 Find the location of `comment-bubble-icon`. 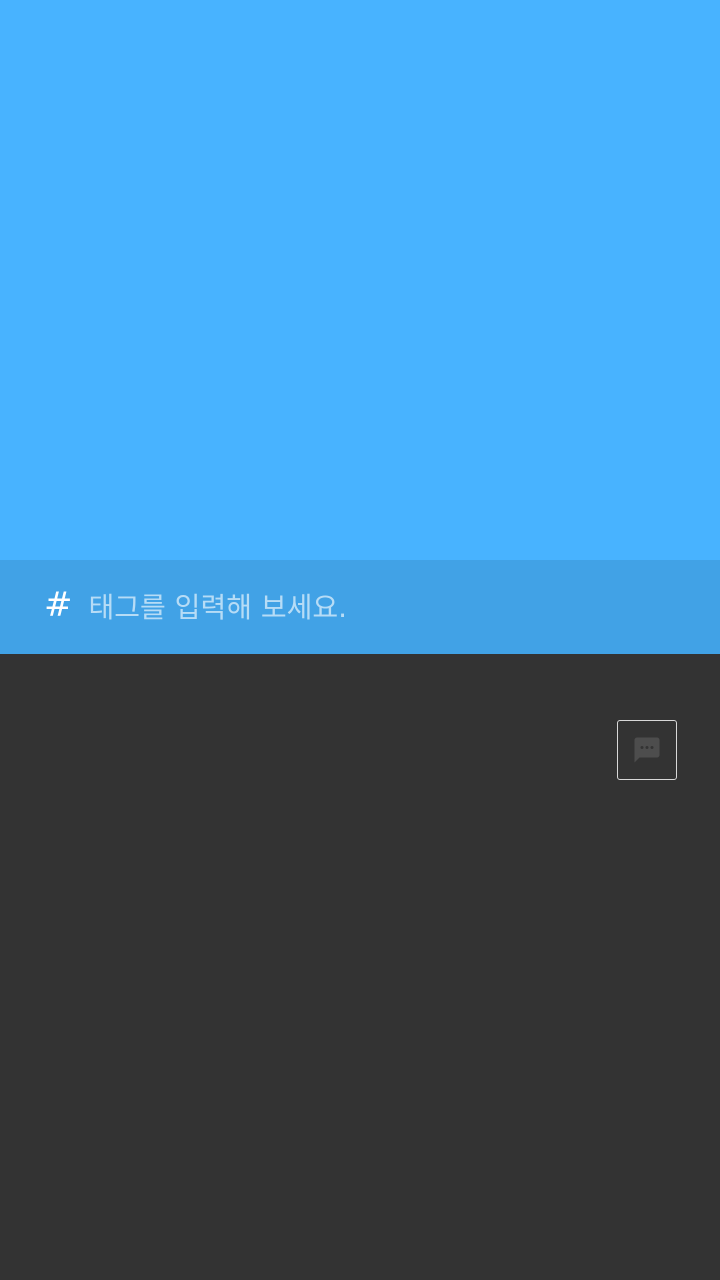

comment-bubble-icon is located at coordinates (647, 750).